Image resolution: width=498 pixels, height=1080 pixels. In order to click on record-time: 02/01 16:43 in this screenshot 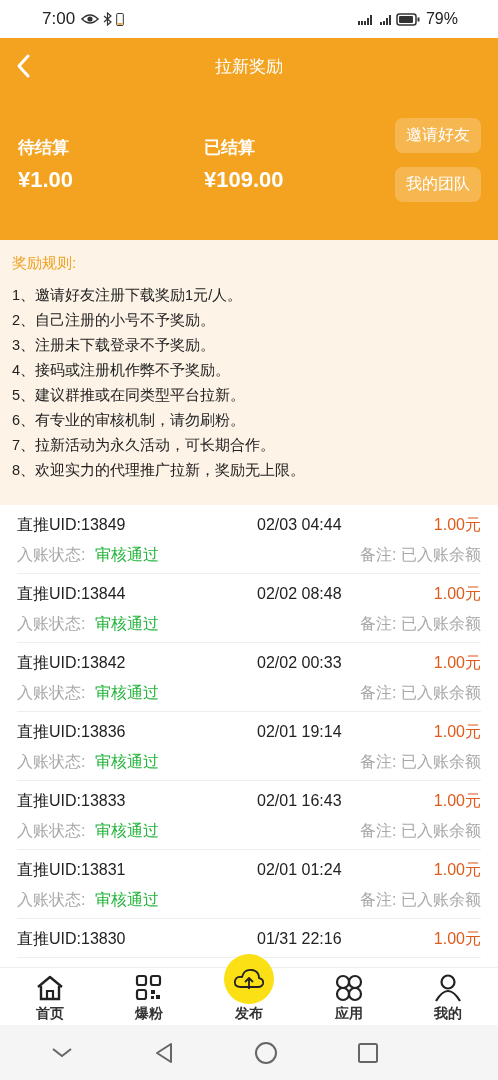, I will do `click(299, 801)`.